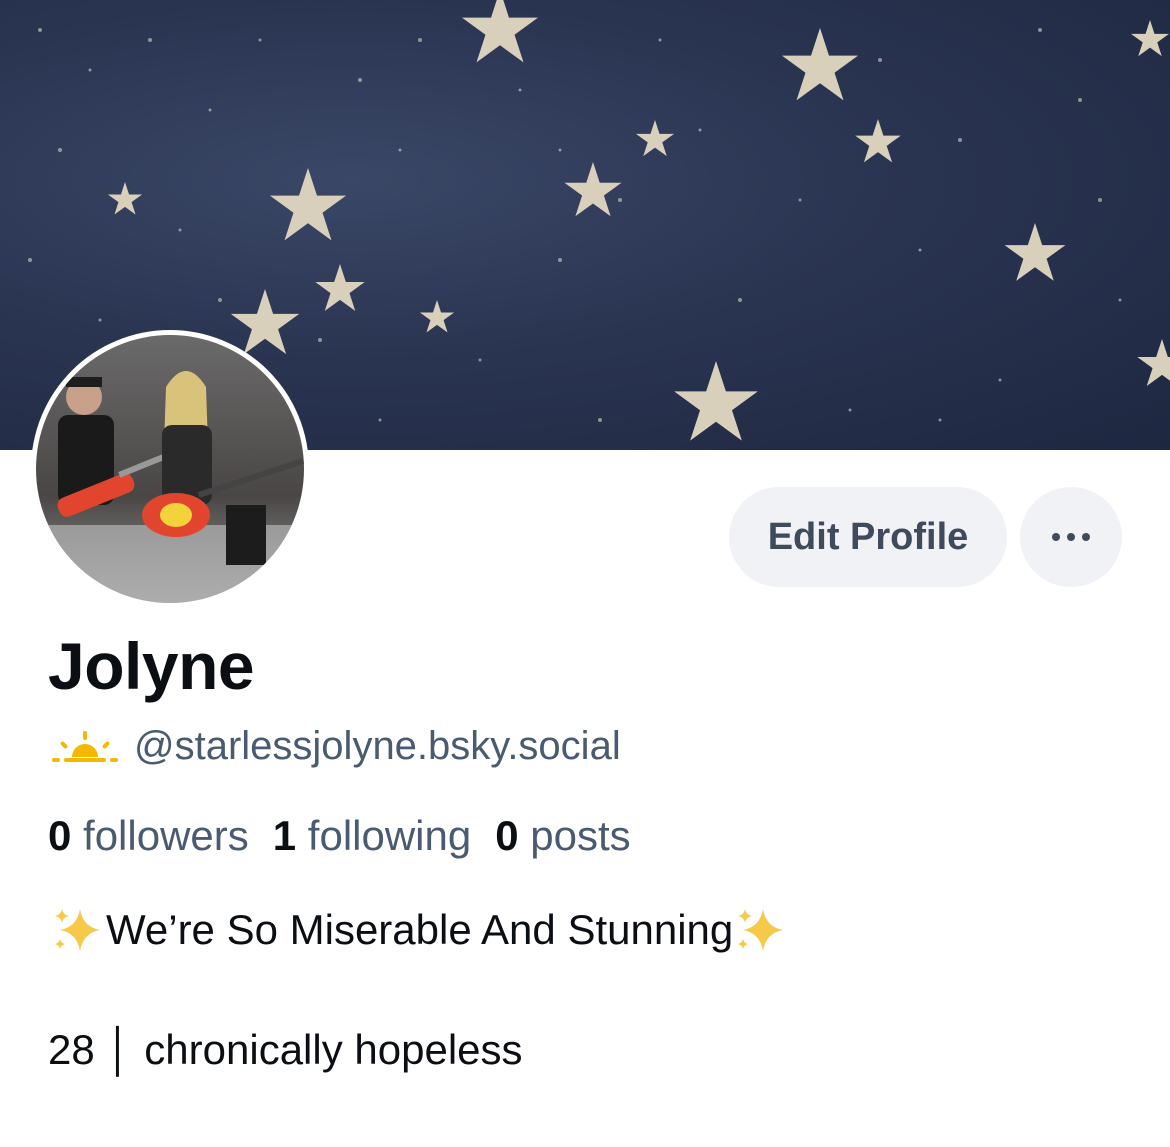  I want to click on posts-label: posts, so click(580, 835).